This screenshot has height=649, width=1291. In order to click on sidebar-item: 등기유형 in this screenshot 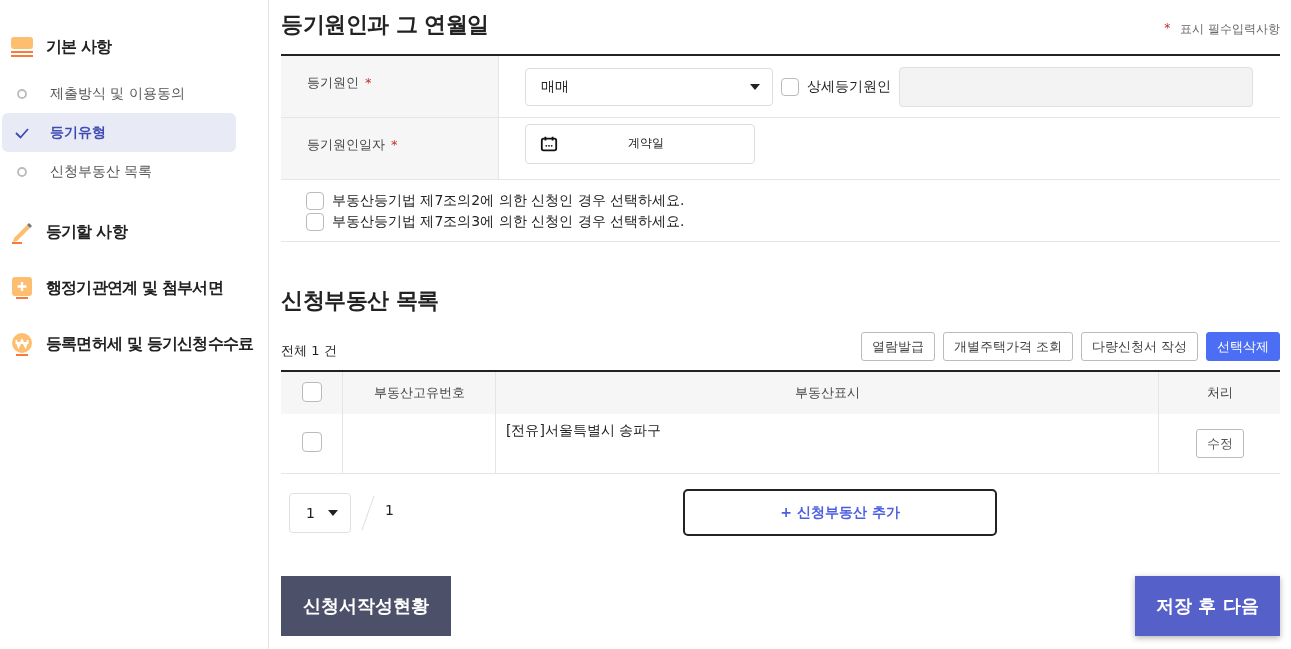, I will do `click(119, 132)`.